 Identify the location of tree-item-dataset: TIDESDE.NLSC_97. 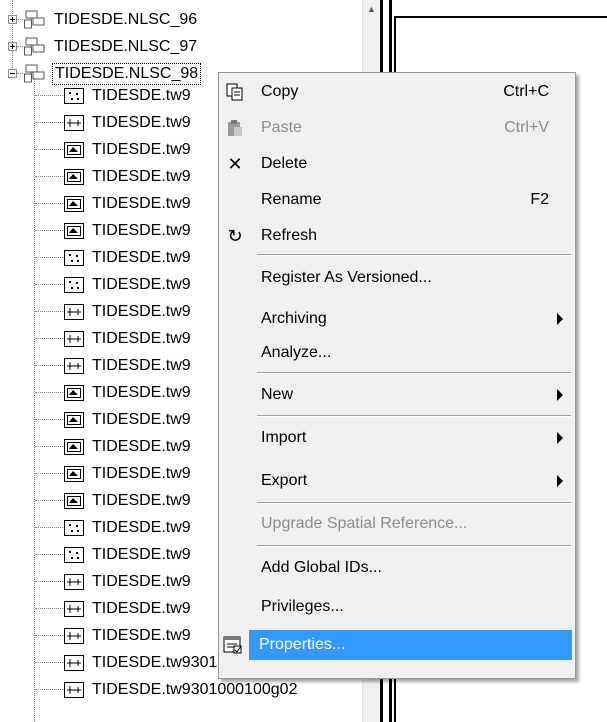
(99, 46).